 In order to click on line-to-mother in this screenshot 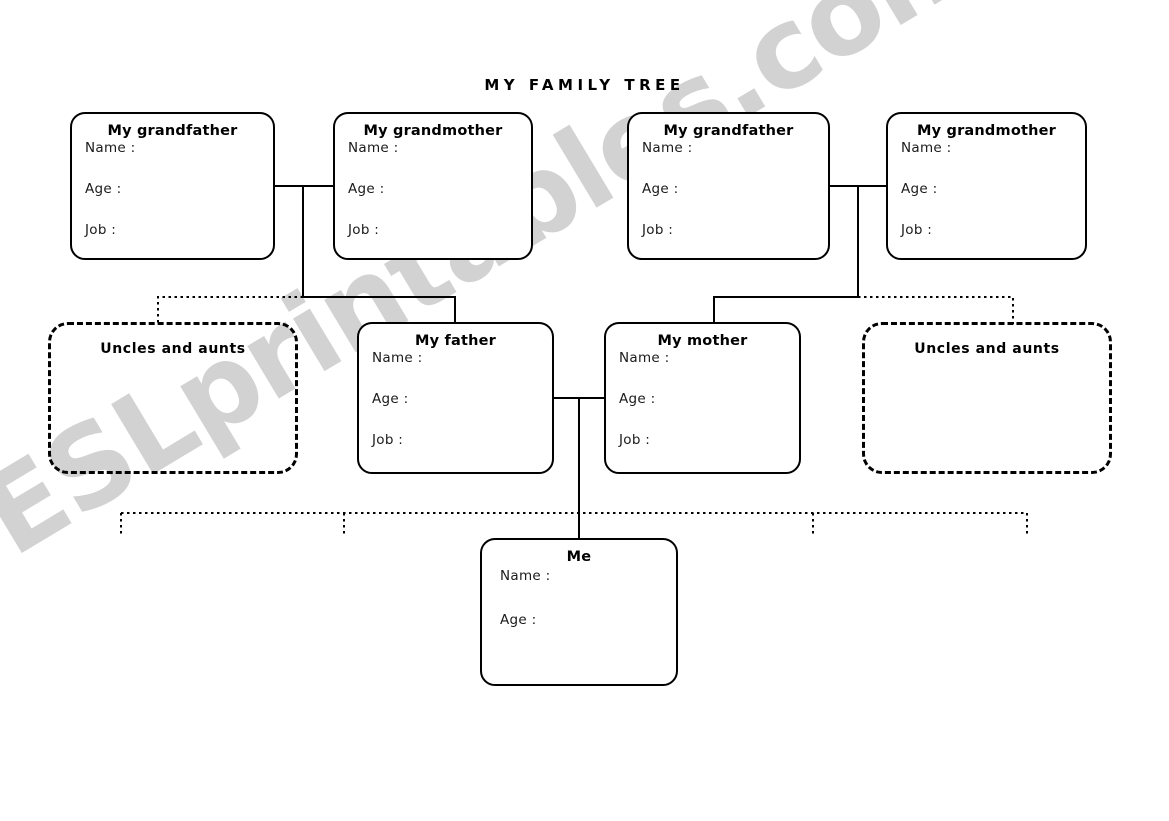, I will do `click(785, 309)`.